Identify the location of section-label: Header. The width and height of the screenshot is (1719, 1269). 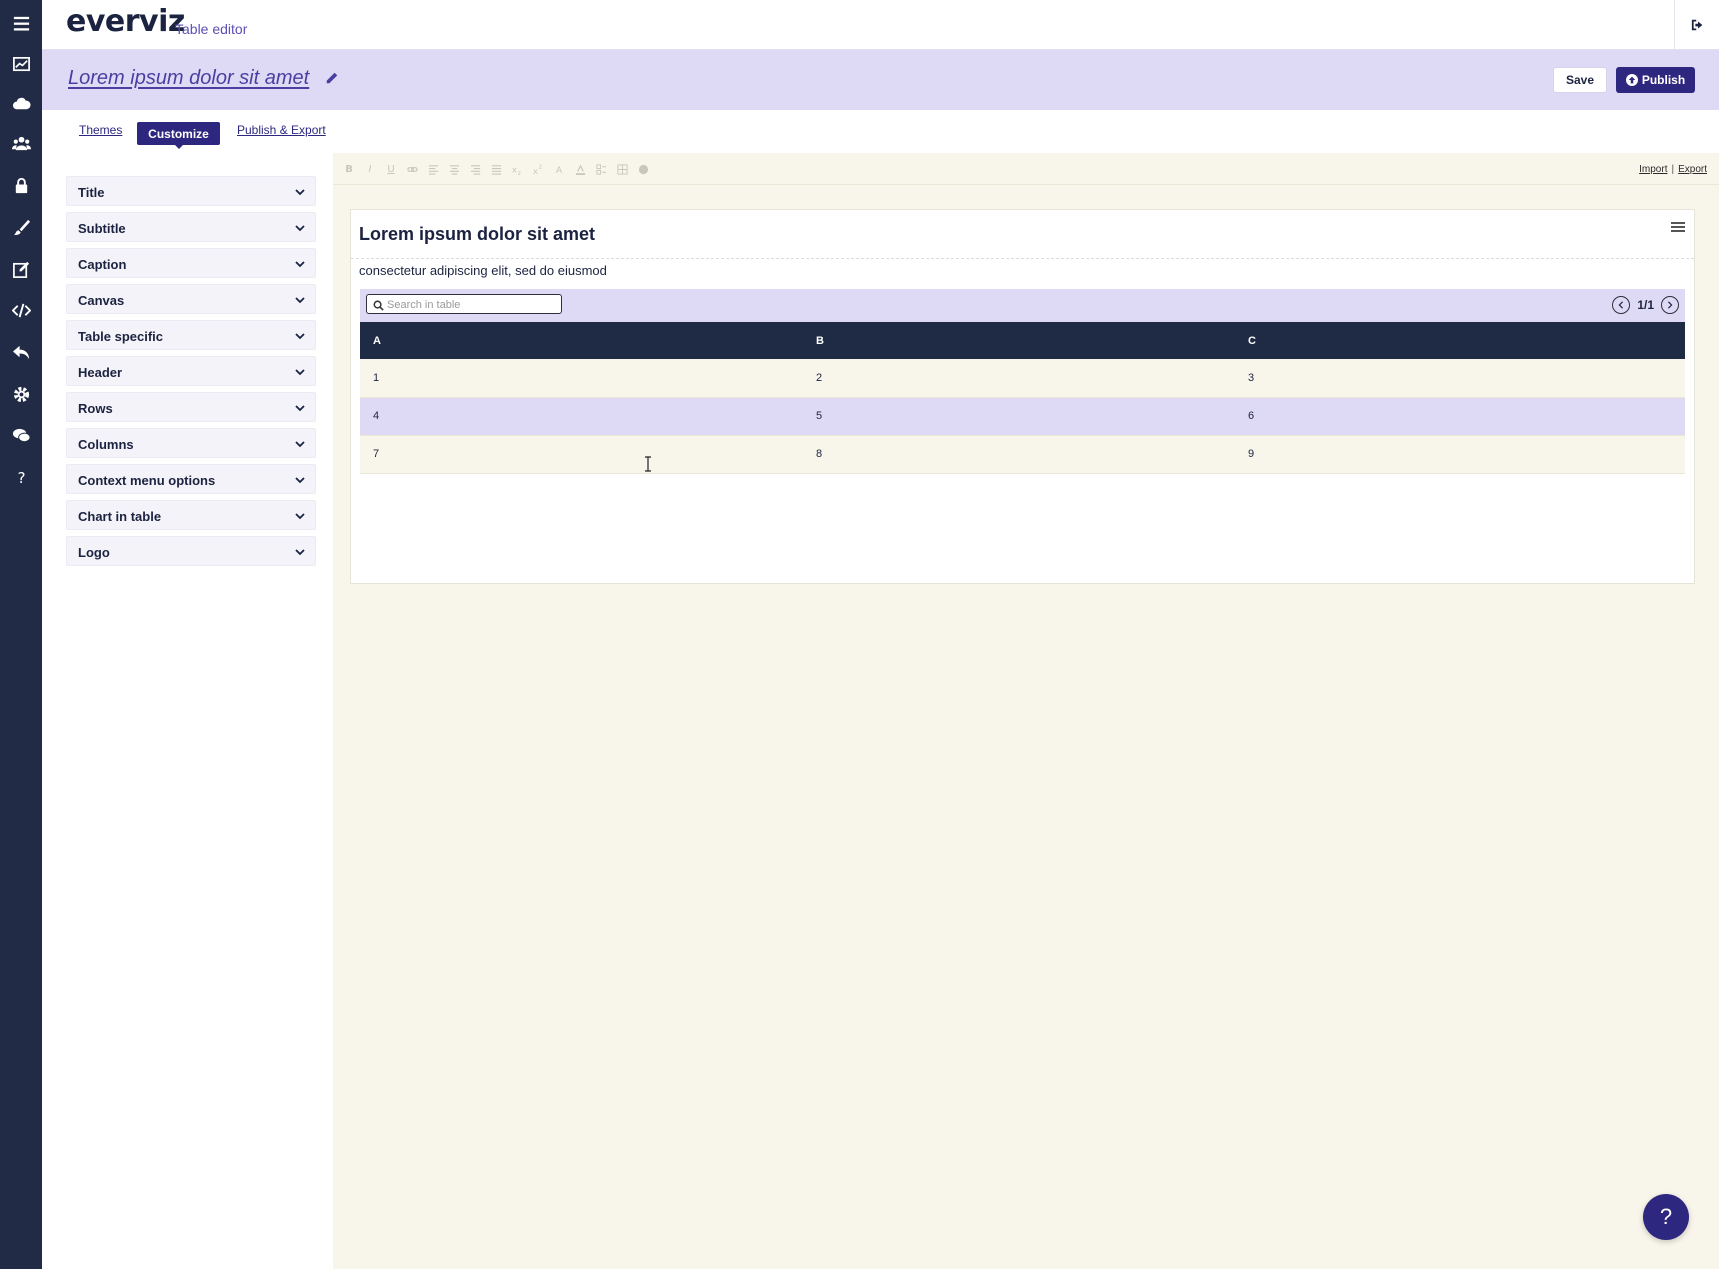
(100, 372).